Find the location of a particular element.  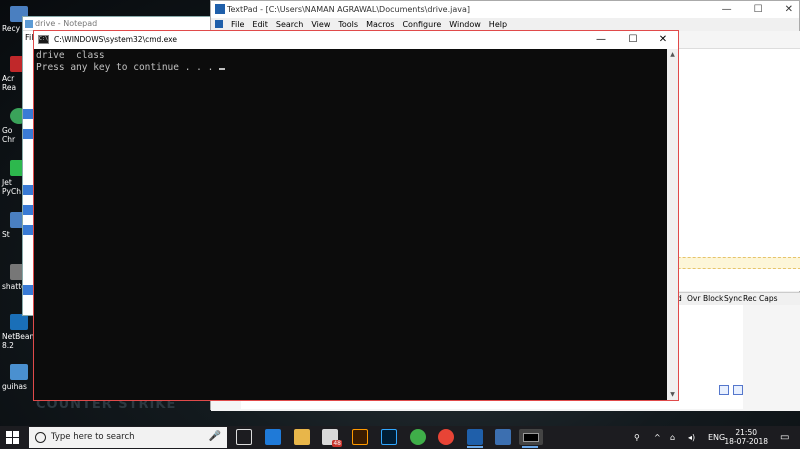

clock: 21:50 18-07-2018 is located at coordinates (746, 437).